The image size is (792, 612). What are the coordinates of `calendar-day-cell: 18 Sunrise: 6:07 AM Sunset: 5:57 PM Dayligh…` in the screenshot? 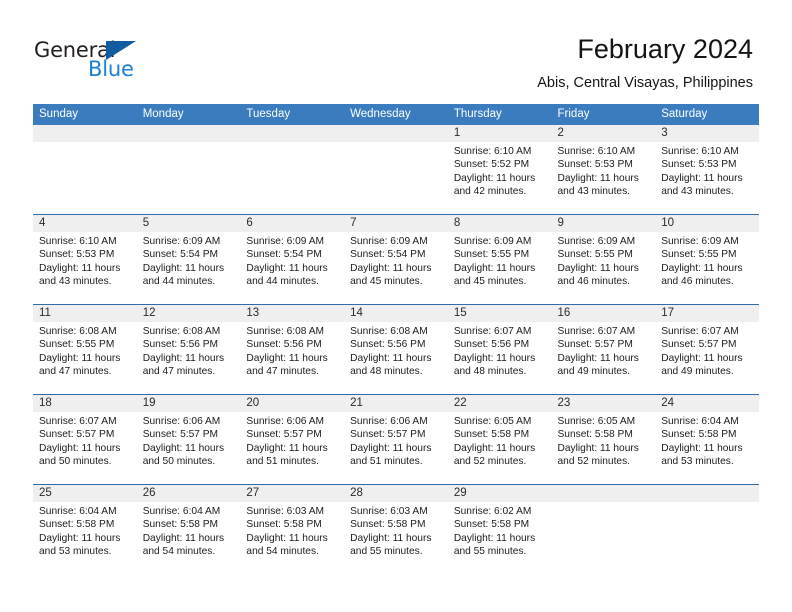 It's located at (85, 439).